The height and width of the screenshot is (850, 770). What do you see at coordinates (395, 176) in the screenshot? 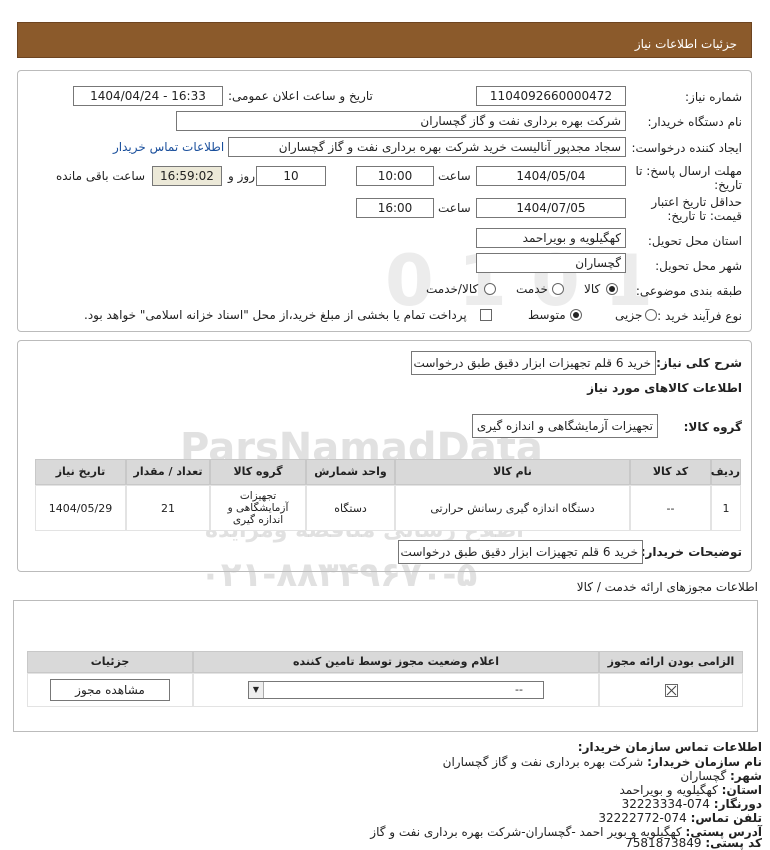
I see `deadline-time-field: 10:00` at bounding box center [395, 176].